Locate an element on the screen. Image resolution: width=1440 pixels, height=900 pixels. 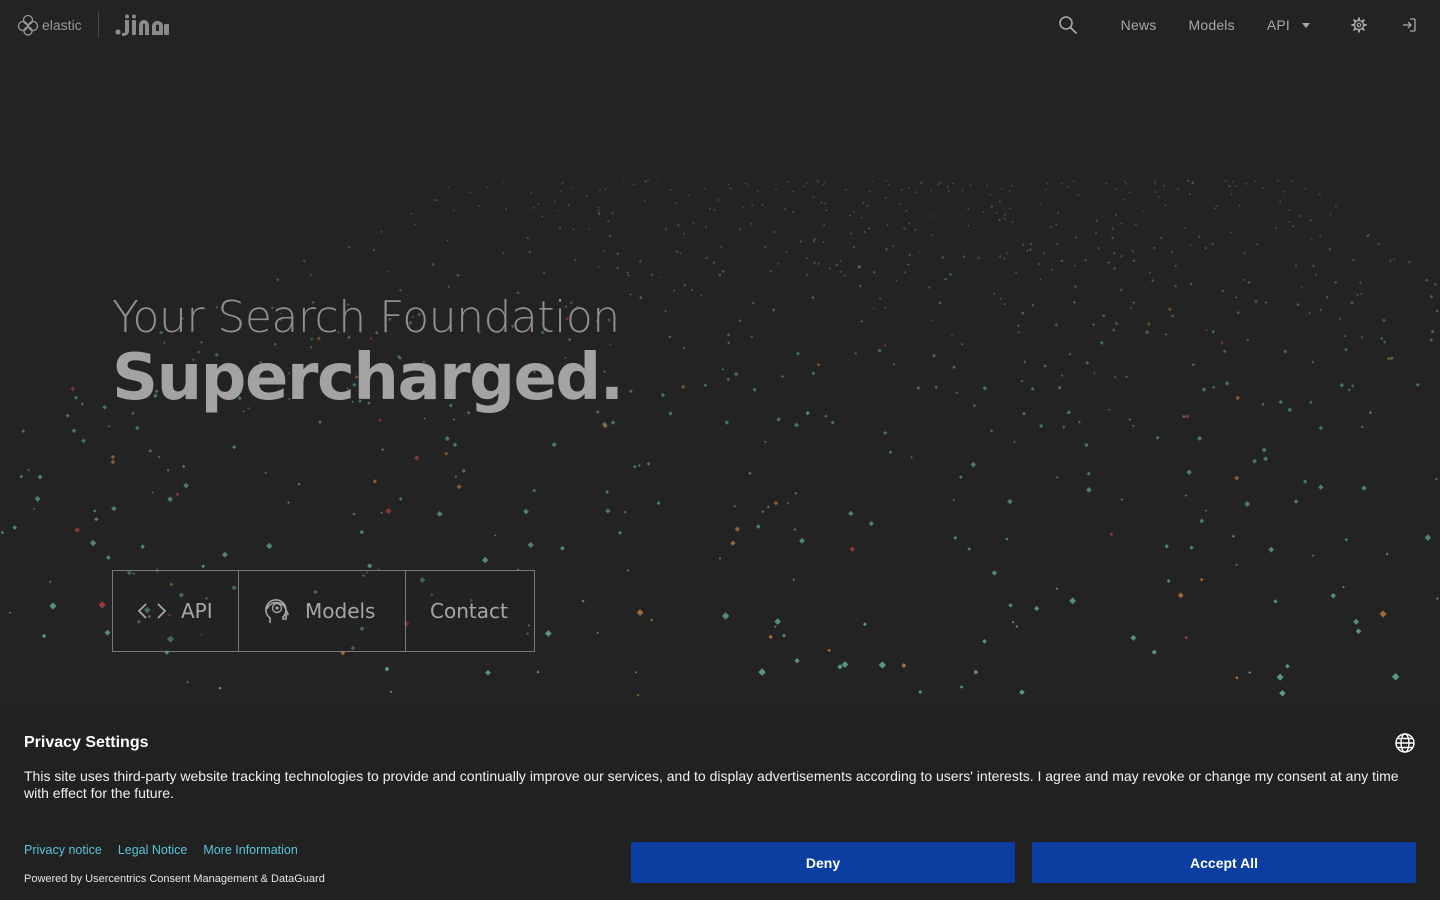
settings-button is located at coordinates (1359, 25).